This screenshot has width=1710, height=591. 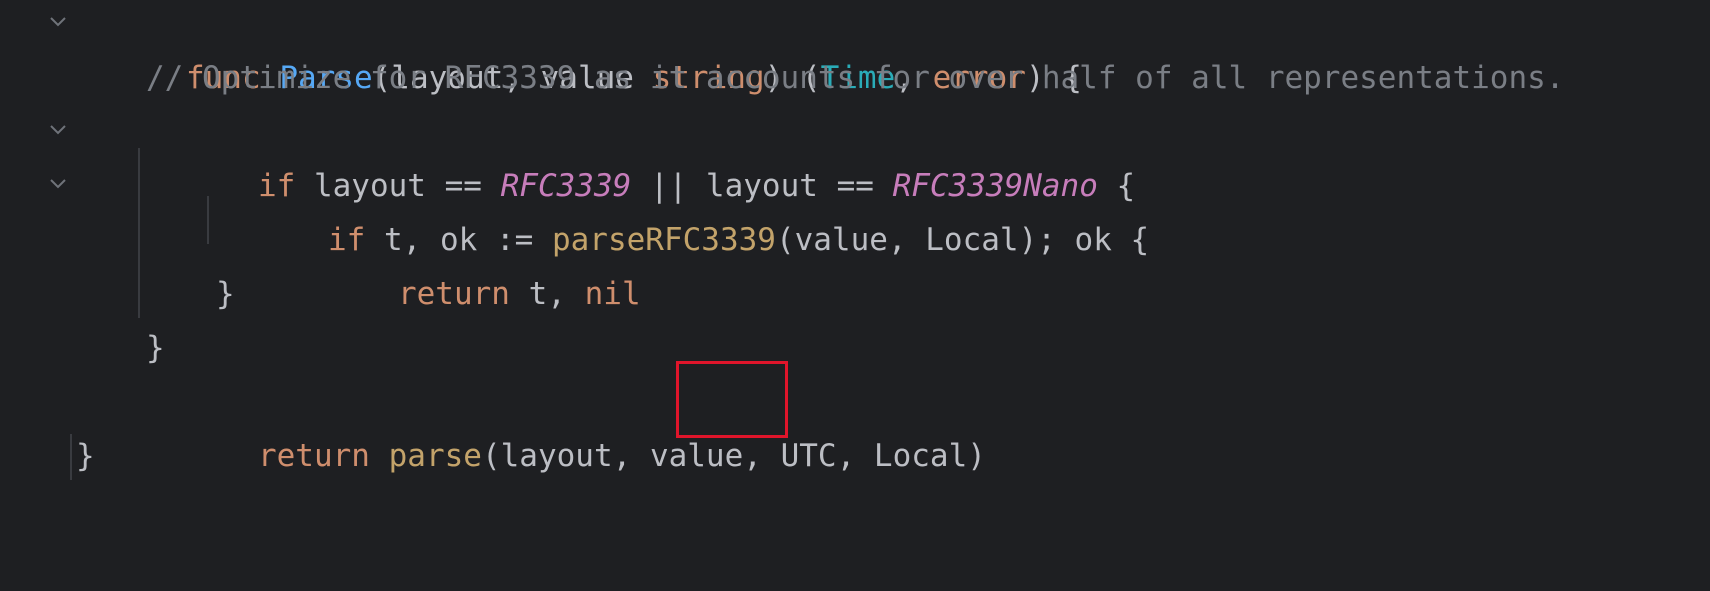 What do you see at coordinates (855, 294) in the screenshot?
I see `code-line-6: }` at bounding box center [855, 294].